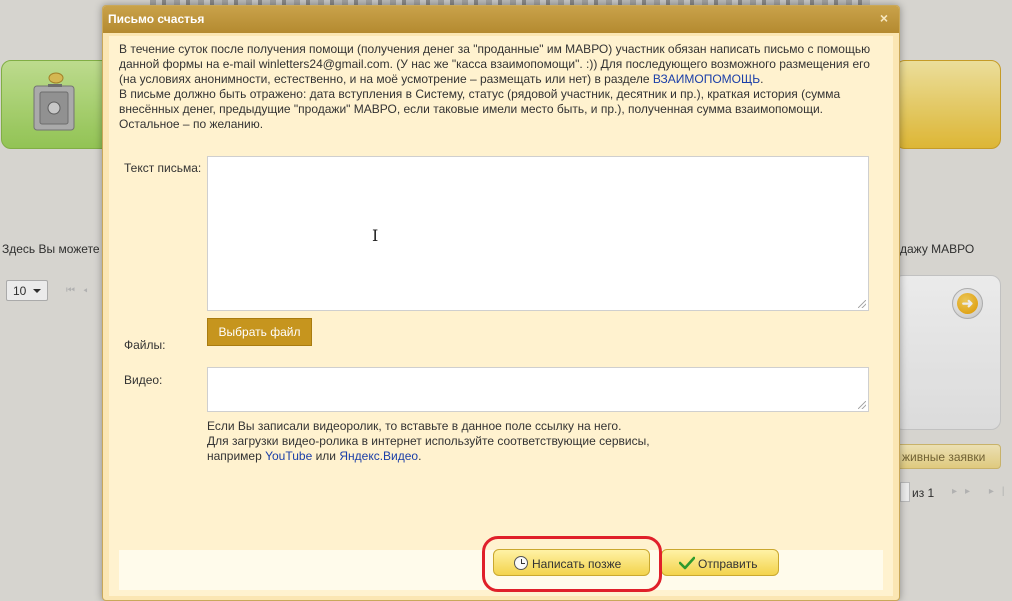 This screenshot has width=1012, height=601. What do you see at coordinates (428, 456) in the screenshot?
I see `video-help-line-3: например YouTube или Яндекс.Видео.` at bounding box center [428, 456].